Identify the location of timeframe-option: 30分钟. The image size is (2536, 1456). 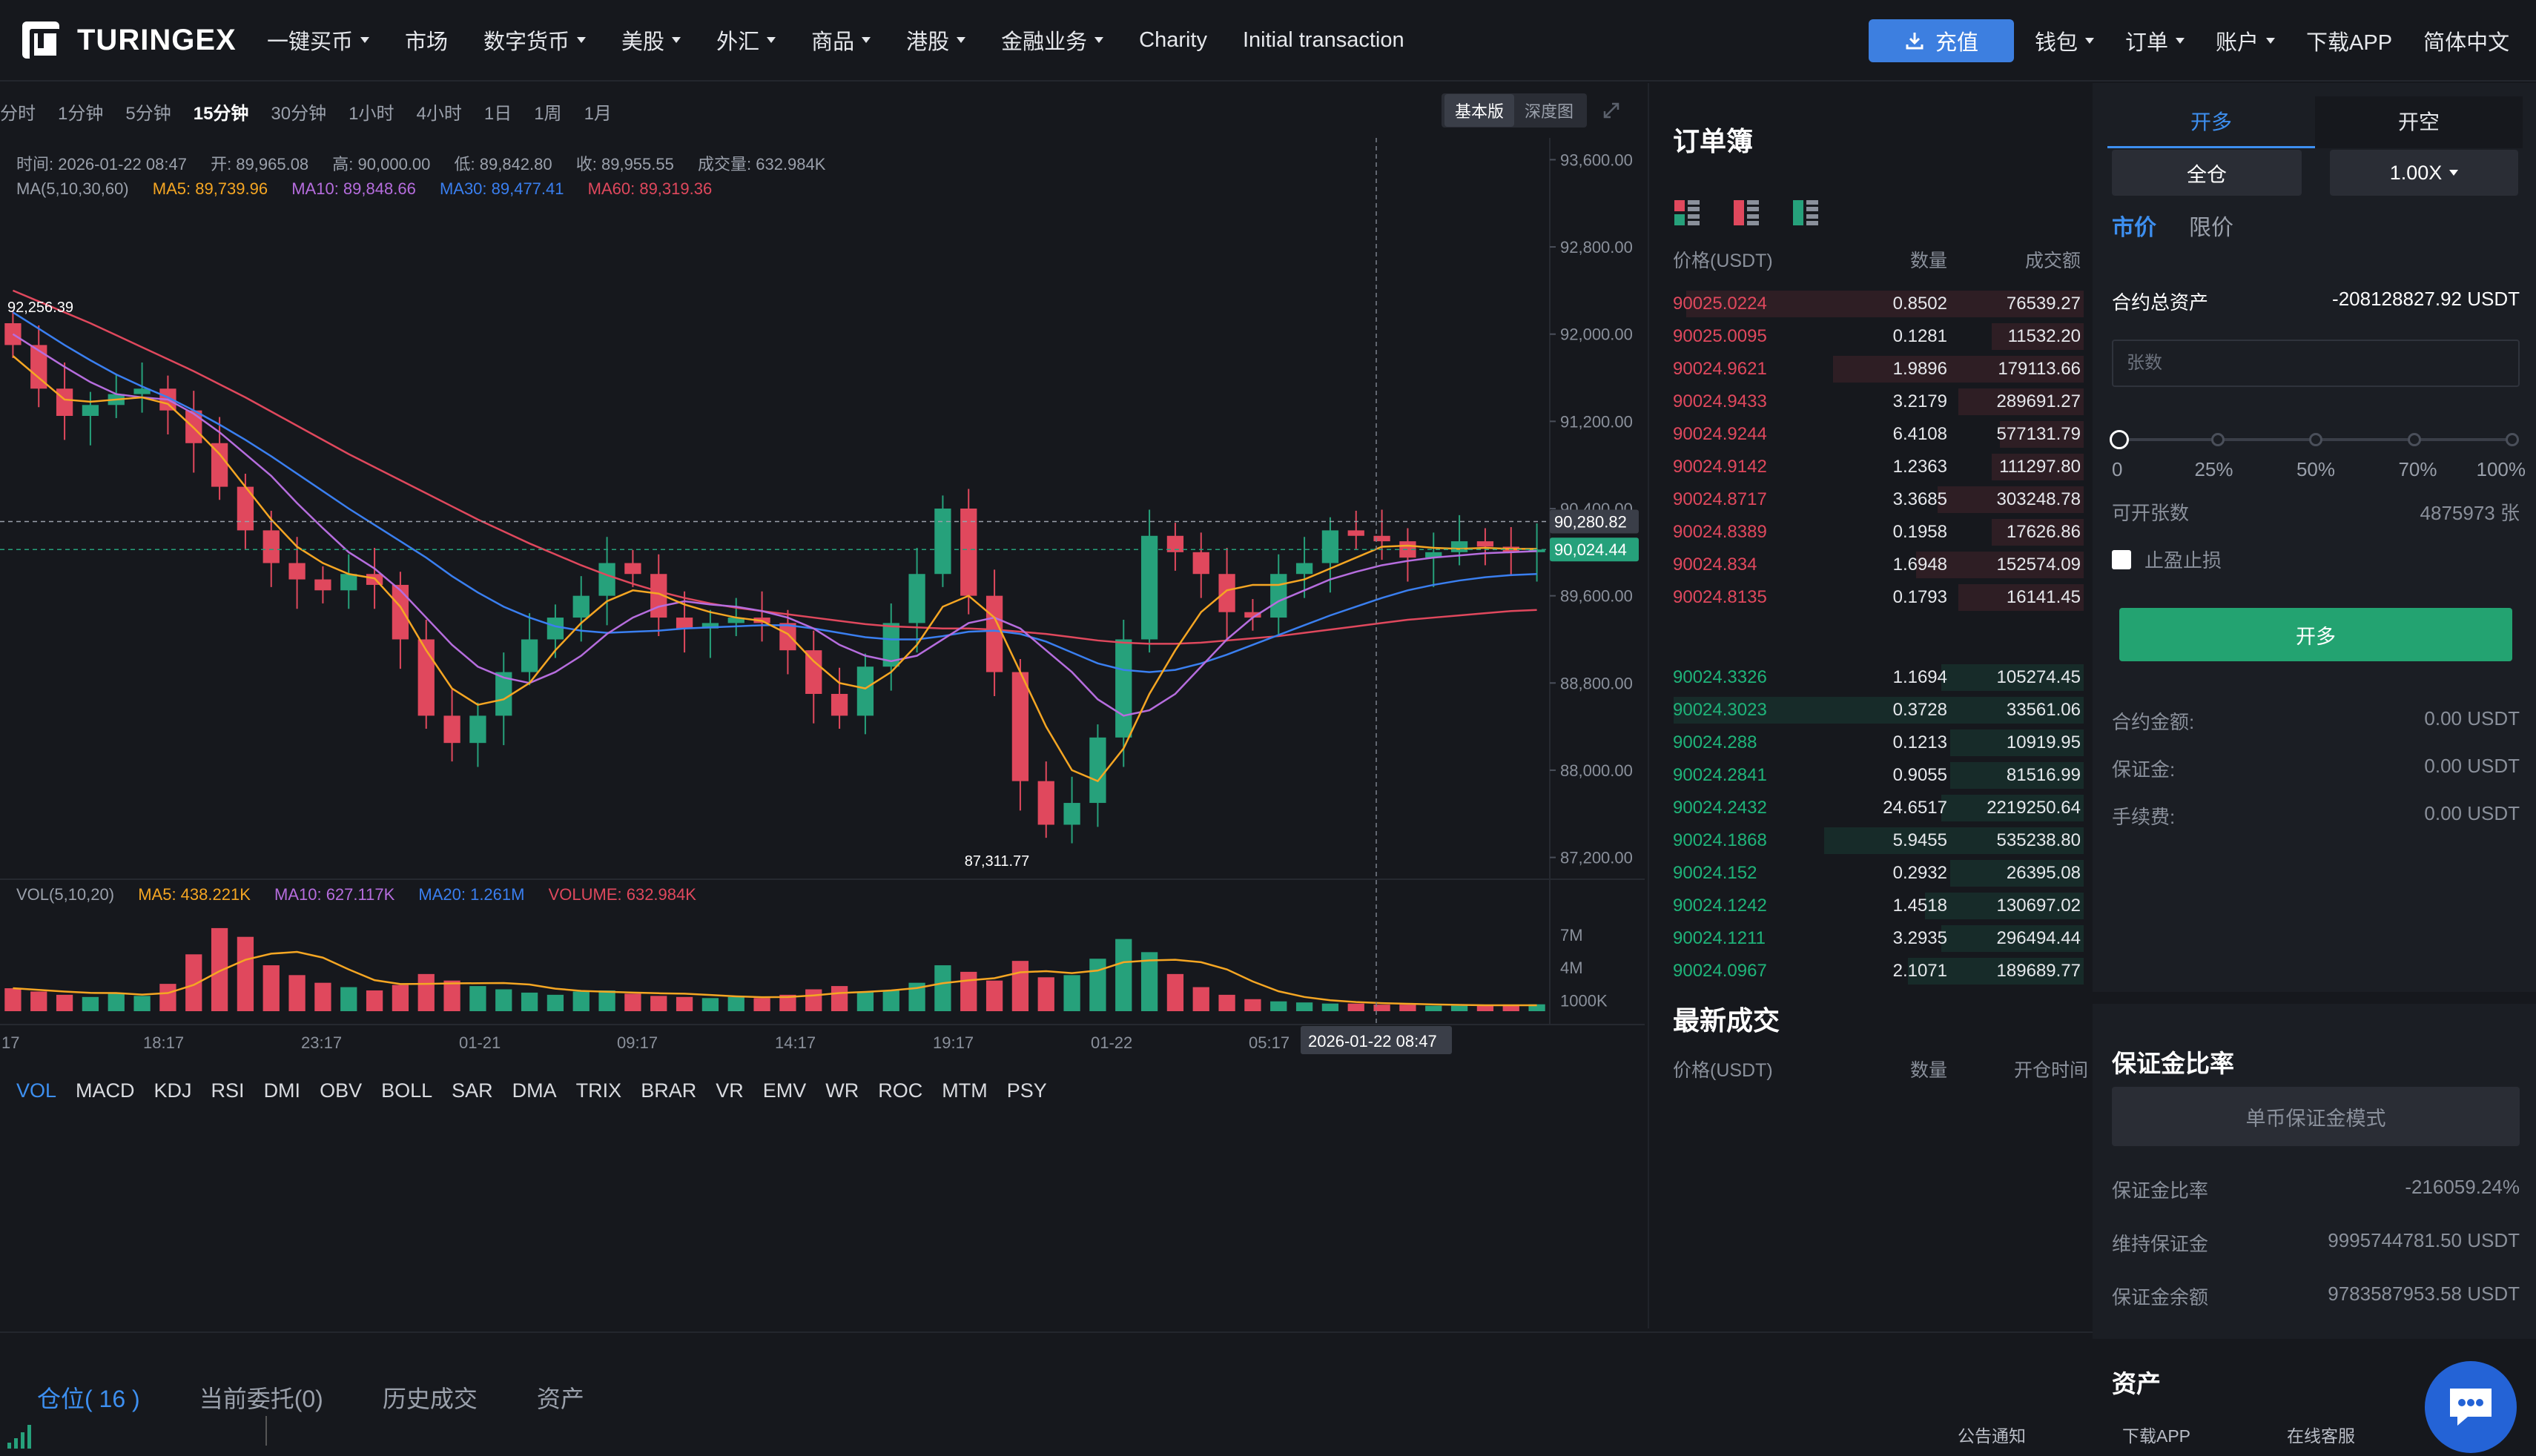
(299, 112).